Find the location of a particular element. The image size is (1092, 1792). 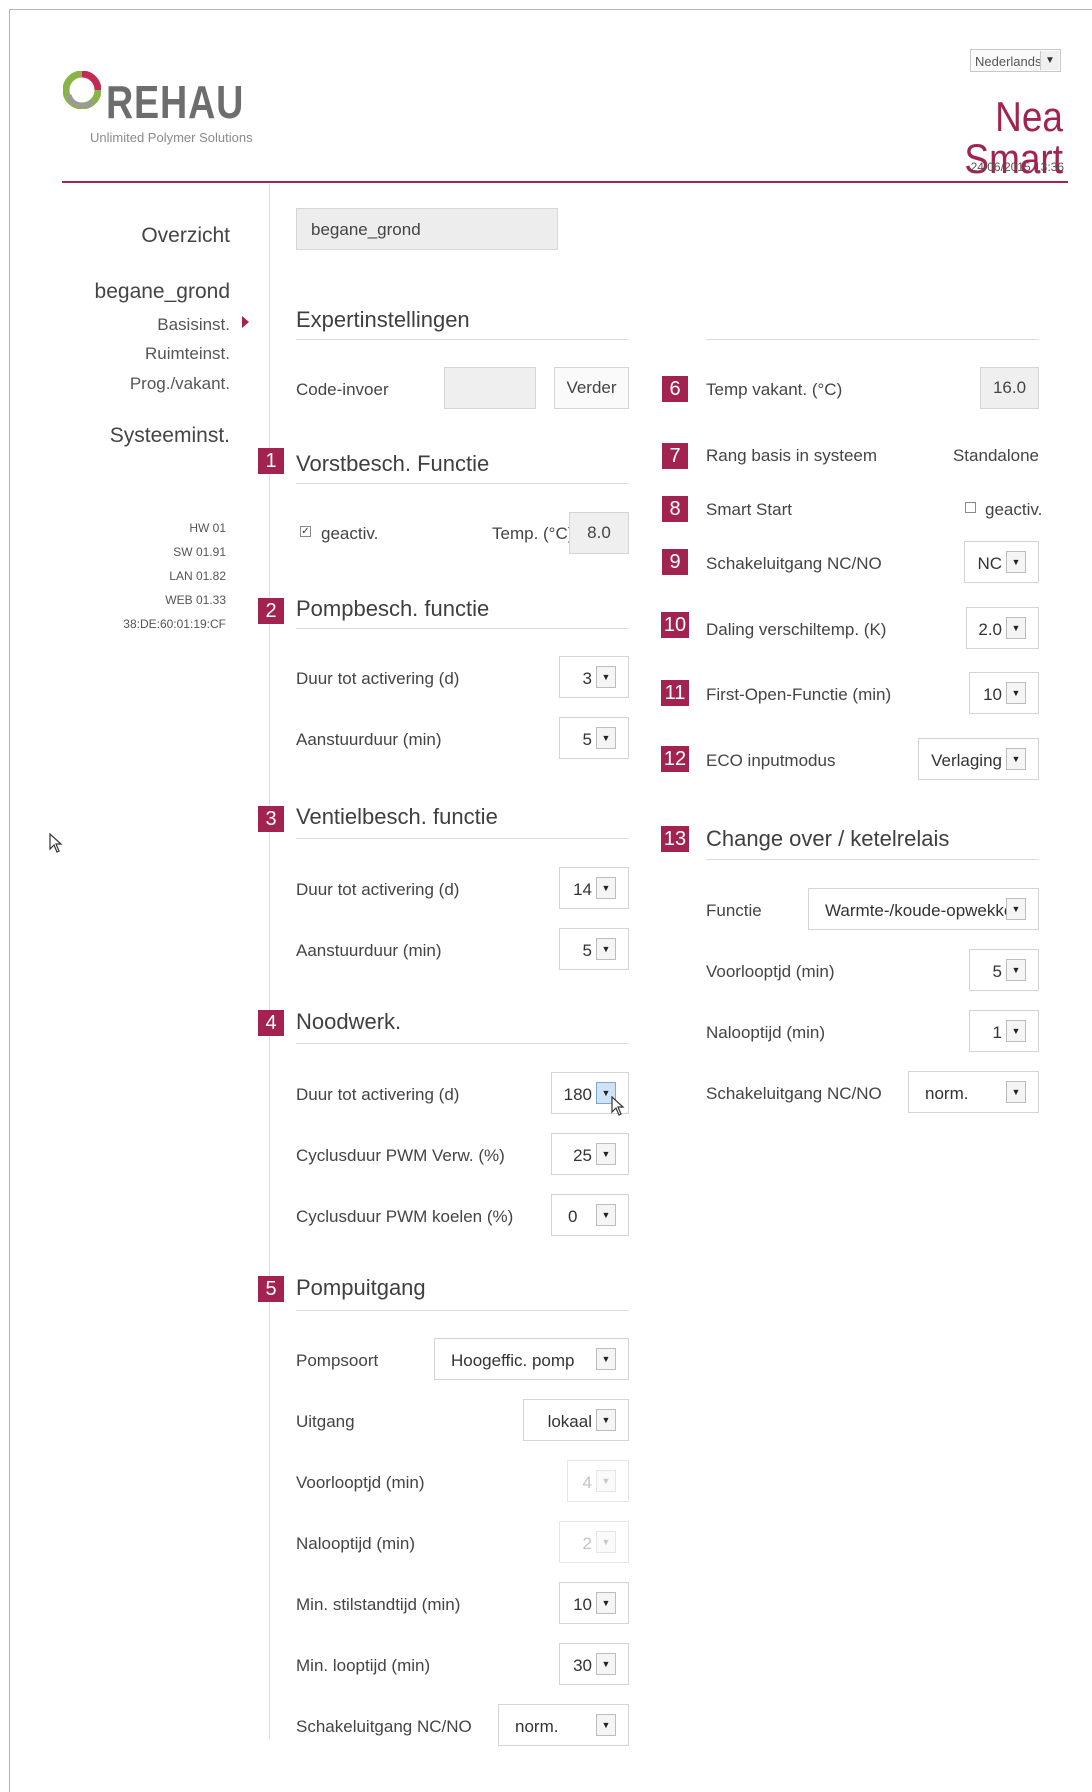

smart-start-checkbox is located at coordinates (970, 507).